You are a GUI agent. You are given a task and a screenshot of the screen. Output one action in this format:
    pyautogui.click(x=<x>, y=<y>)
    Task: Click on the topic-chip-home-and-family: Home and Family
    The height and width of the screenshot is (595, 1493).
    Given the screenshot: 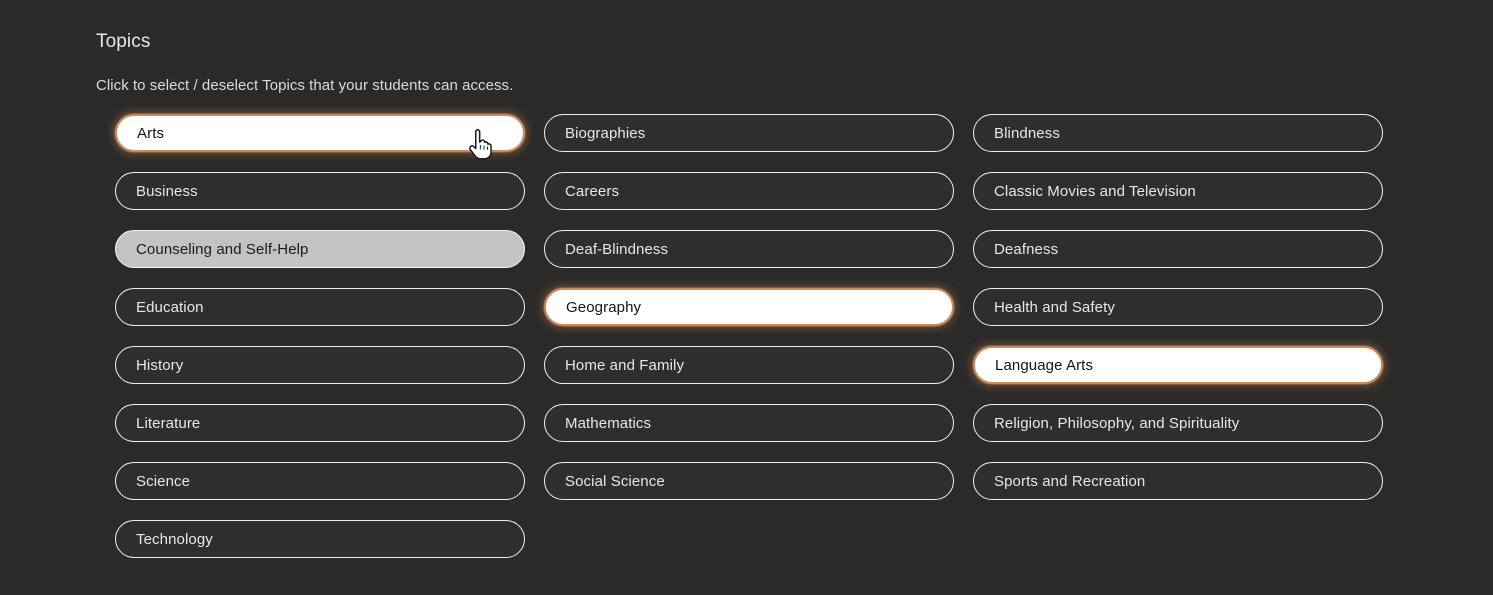 What is the action you would take?
    pyautogui.click(x=749, y=365)
    